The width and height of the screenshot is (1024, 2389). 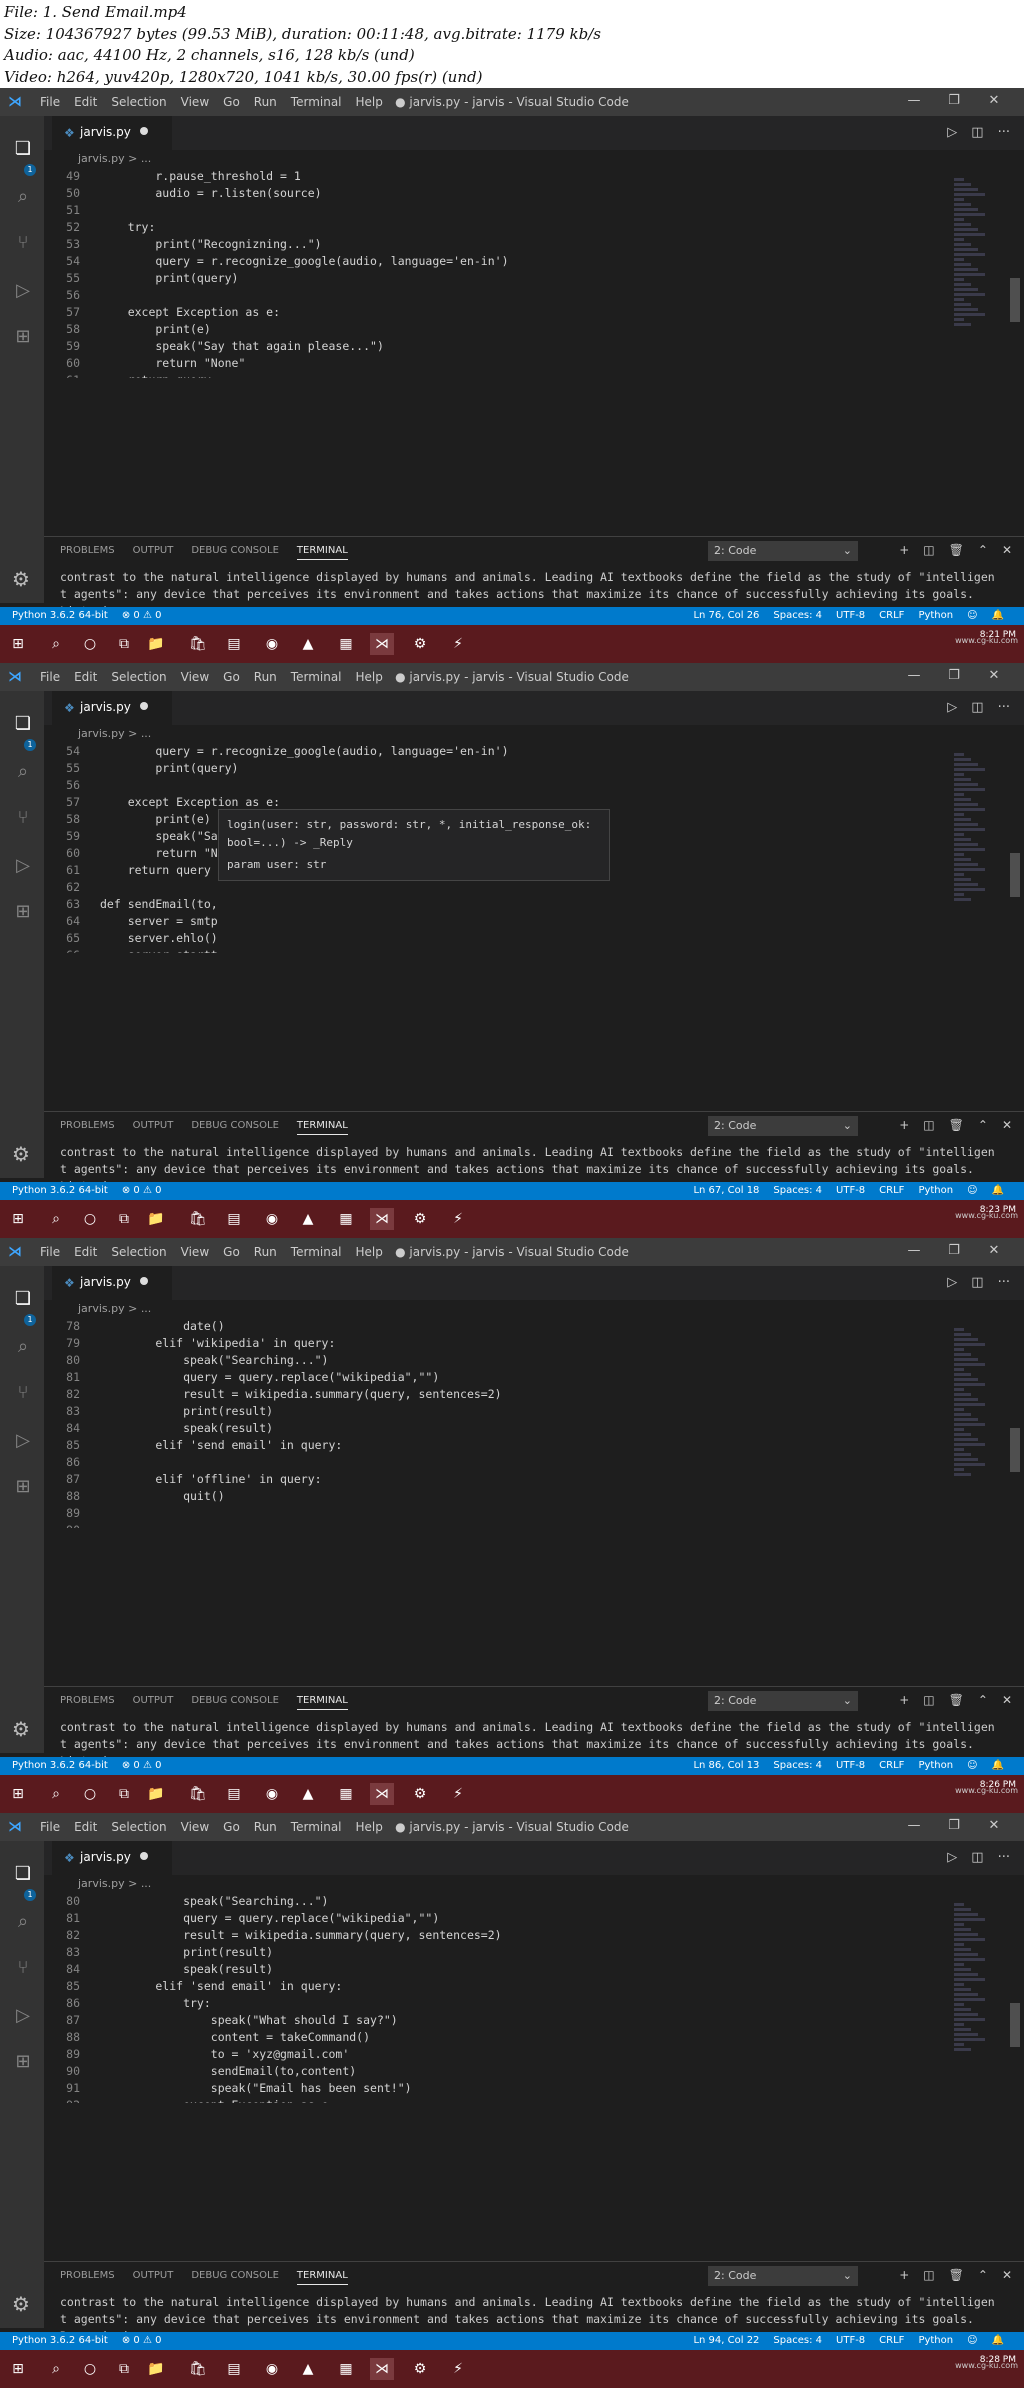 I want to click on status-cursor-position: Ln 76, Col 26, so click(x=726, y=616).